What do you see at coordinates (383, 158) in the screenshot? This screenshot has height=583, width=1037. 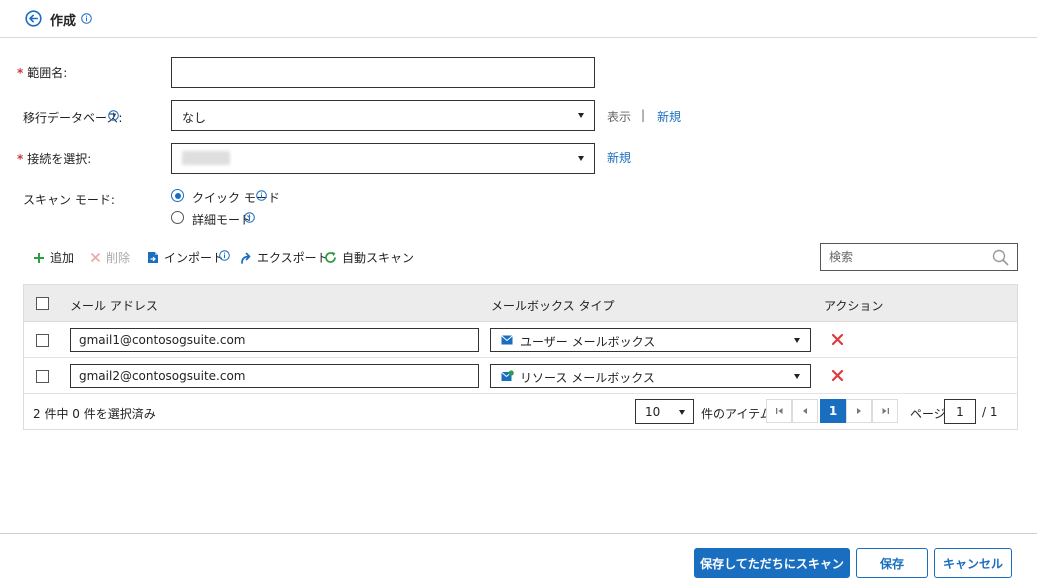 I see `connection-select` at bounding box center [383, 158].